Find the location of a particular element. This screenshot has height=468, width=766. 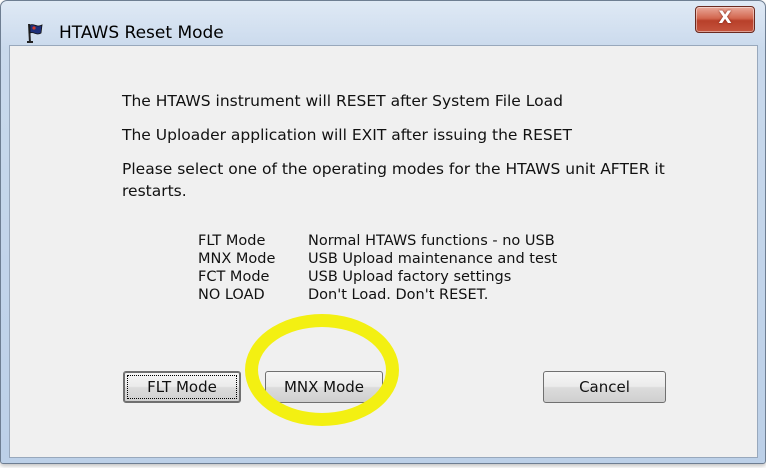

mode-row-flt: FLT Mode Normal HTAWS functions - no USB is located at coordinates (377, 242).